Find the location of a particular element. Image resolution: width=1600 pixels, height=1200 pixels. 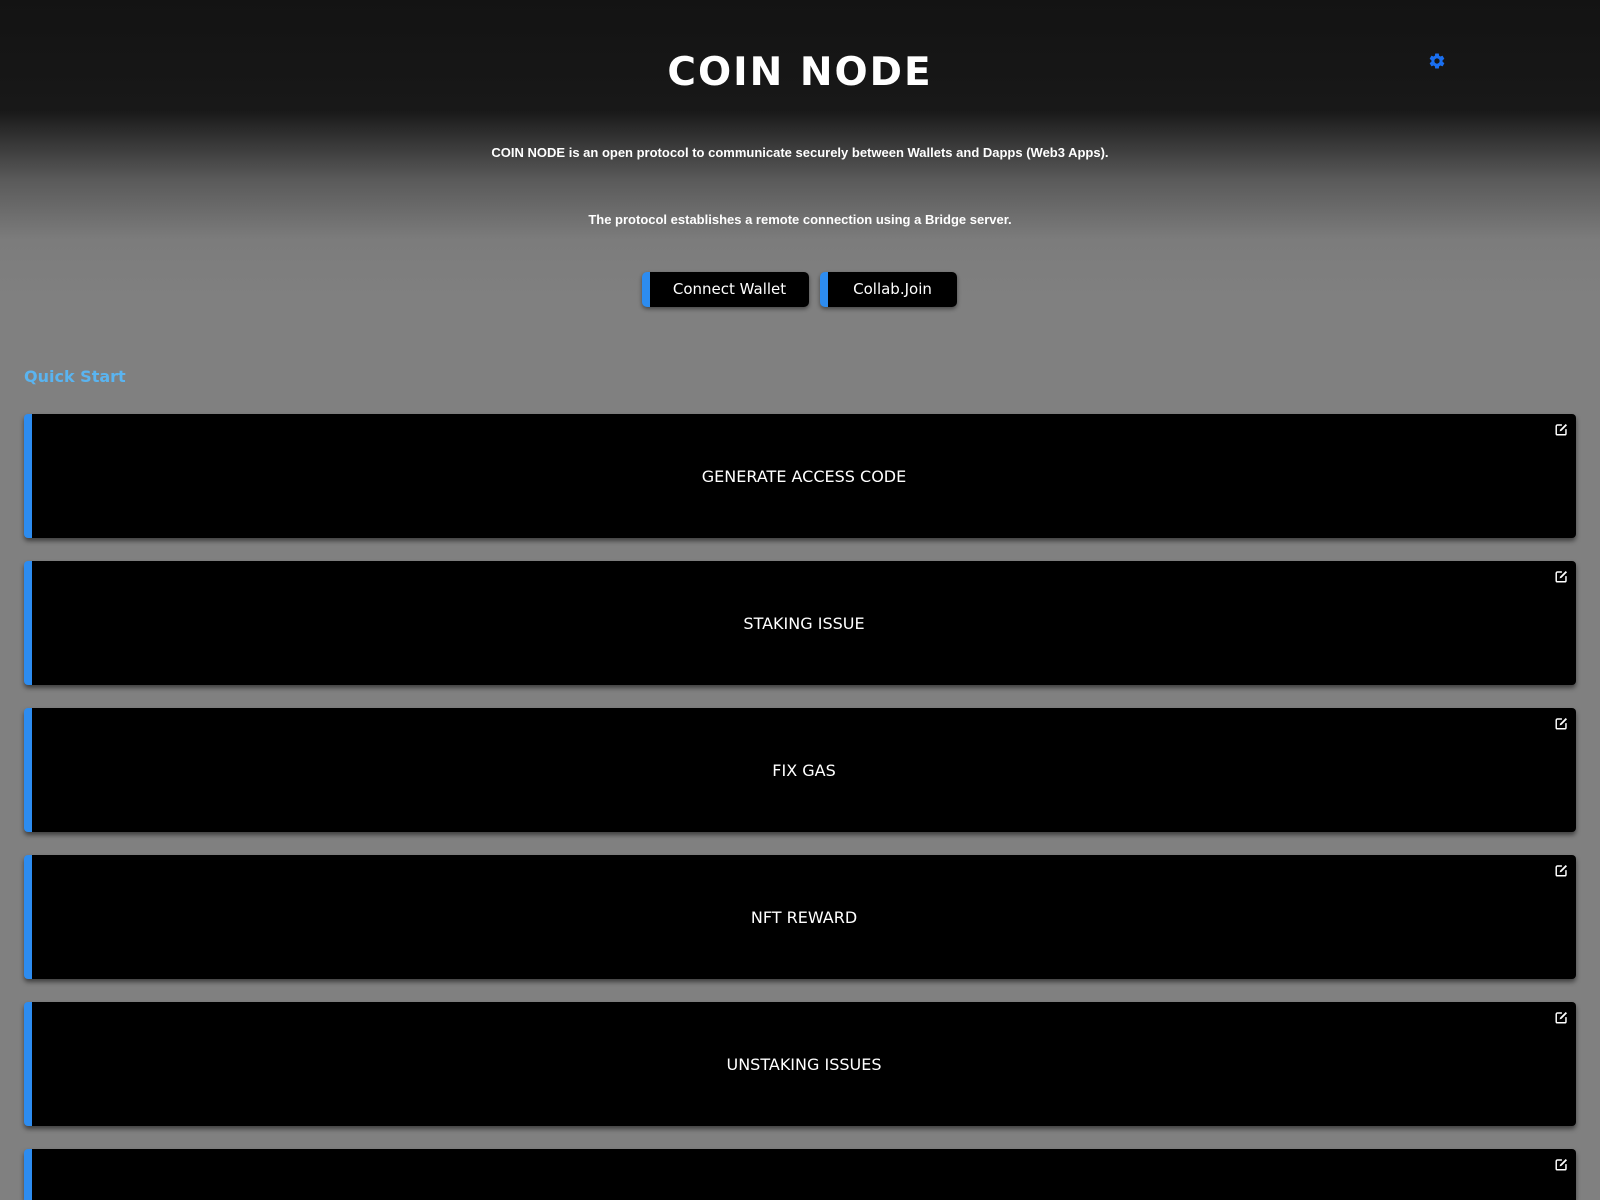

card-label: NFT REWARD is located at coordinates (804, 917).